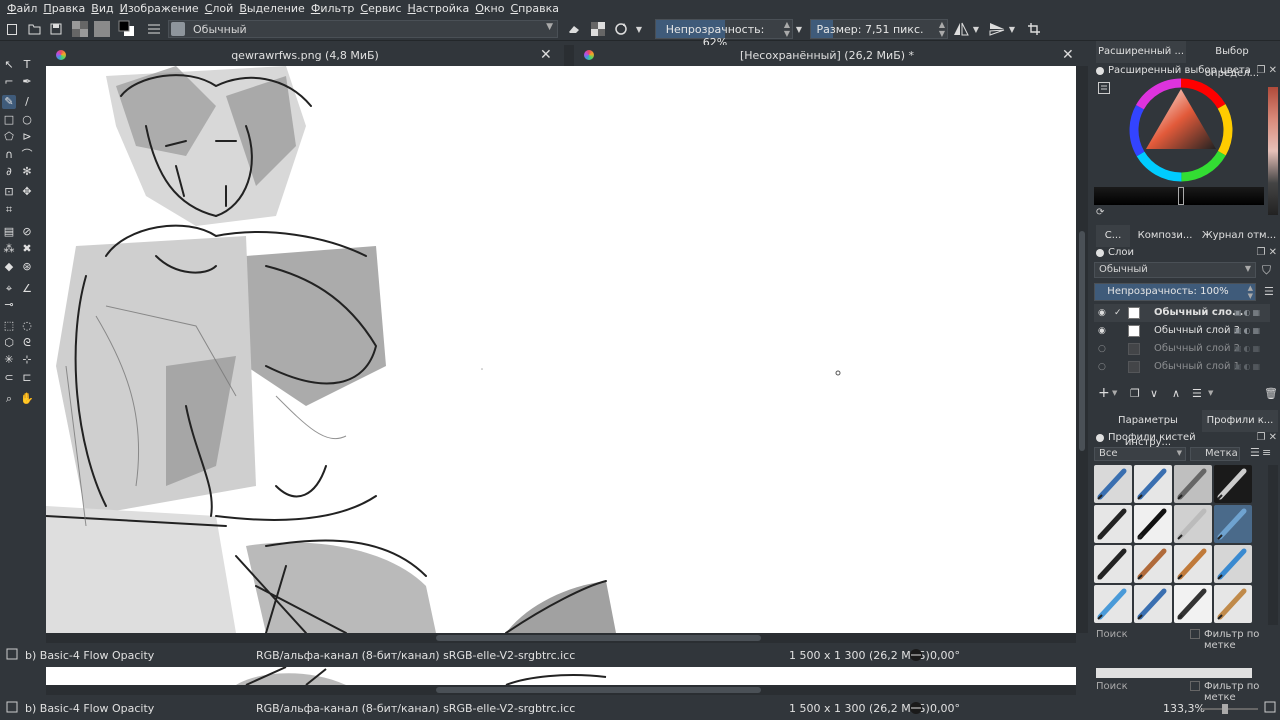 This screenshot has width=1280, height=720. I want to click on magnetic-select-icon: ⊏, so click(27, 378).